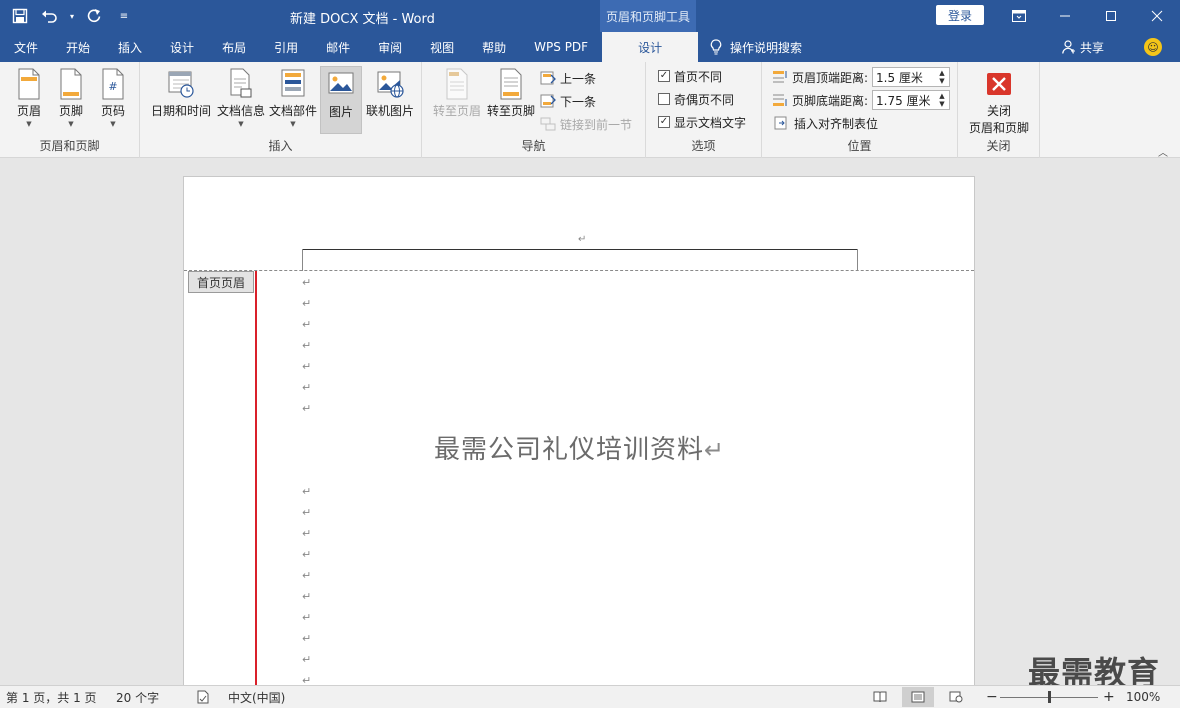 This screenshot has width=1180, height=708. Describe the element at coordinates (1143, 697) in the screenshot. I see `zoom-level: 100%` at that location.